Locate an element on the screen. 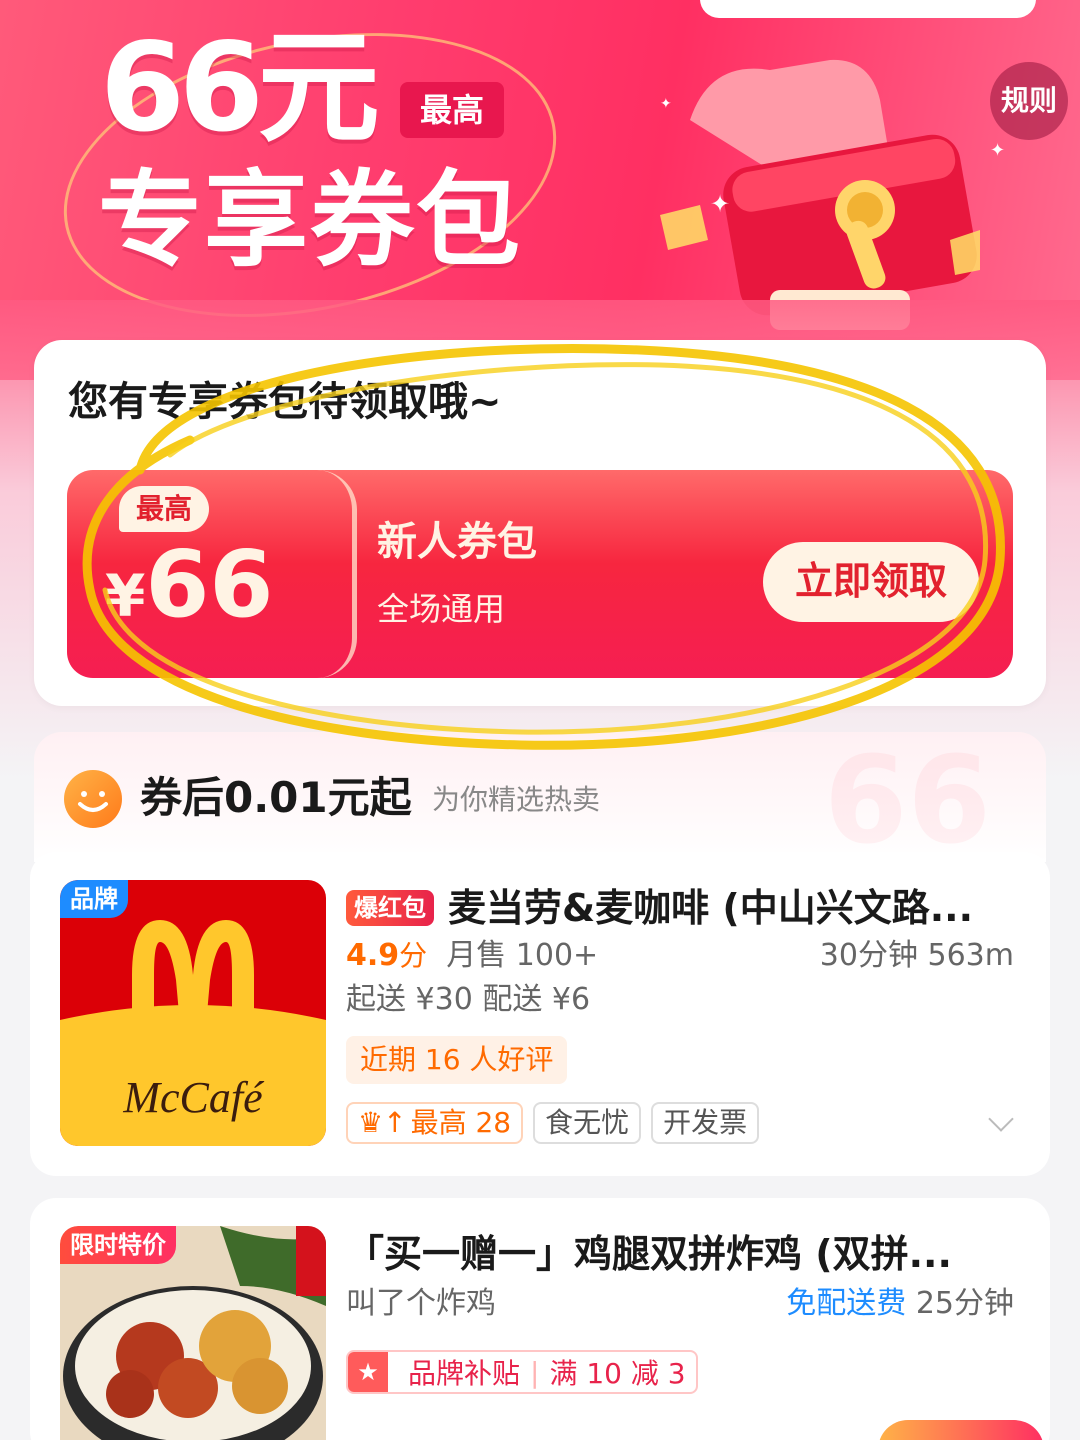 The width and height of the screenshot is (1080, 1440). limited-deal-badge: 限时特价 is located at coordinates (118, 1245).